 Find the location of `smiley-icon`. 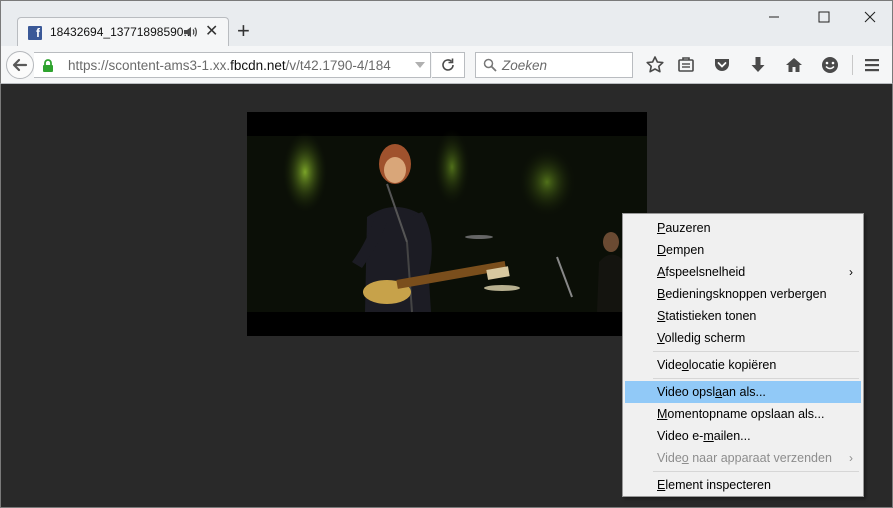

smiley-icon is located at coordinates (830, 65).